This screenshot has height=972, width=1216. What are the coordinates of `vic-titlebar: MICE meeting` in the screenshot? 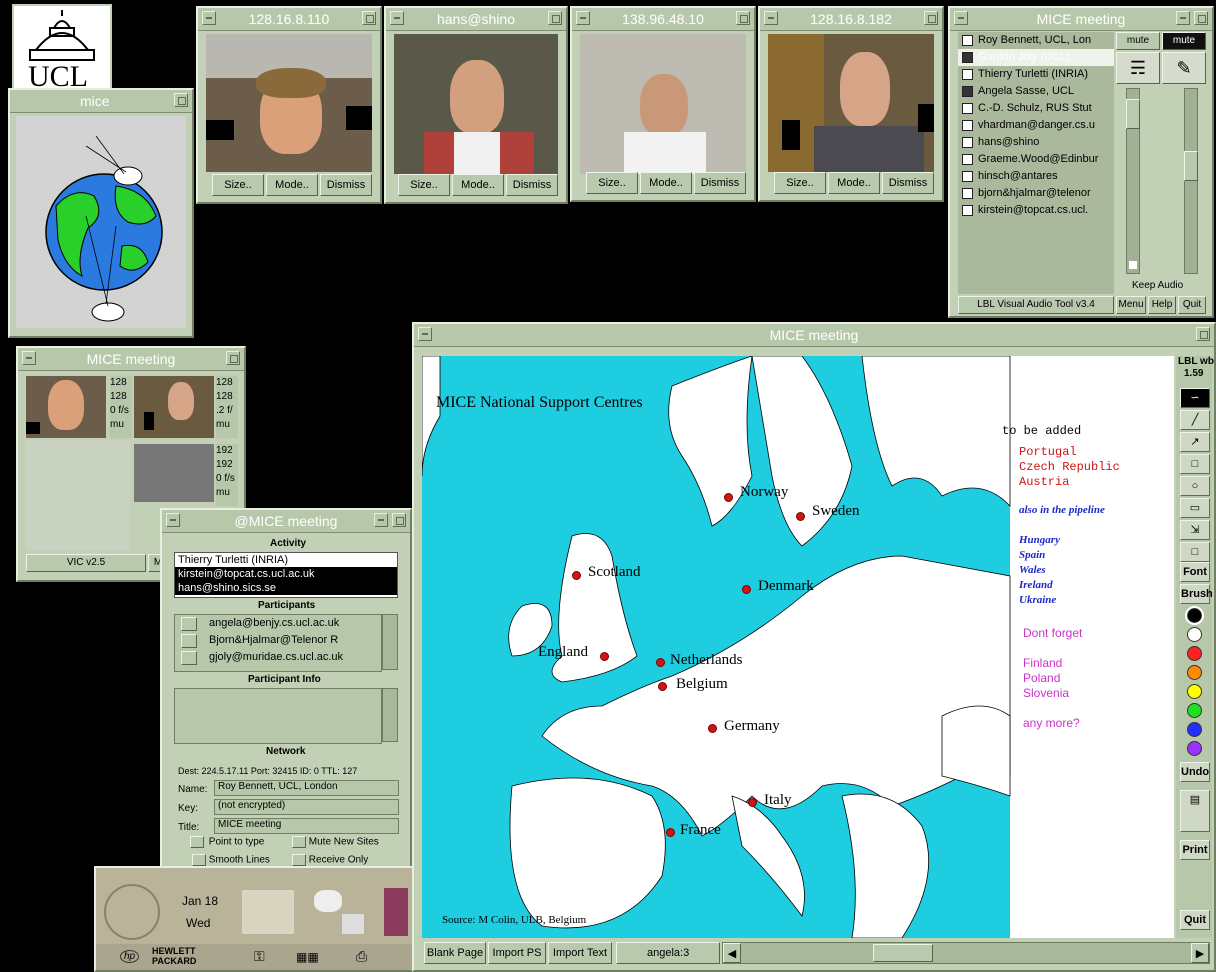 It's located at (131, 359).